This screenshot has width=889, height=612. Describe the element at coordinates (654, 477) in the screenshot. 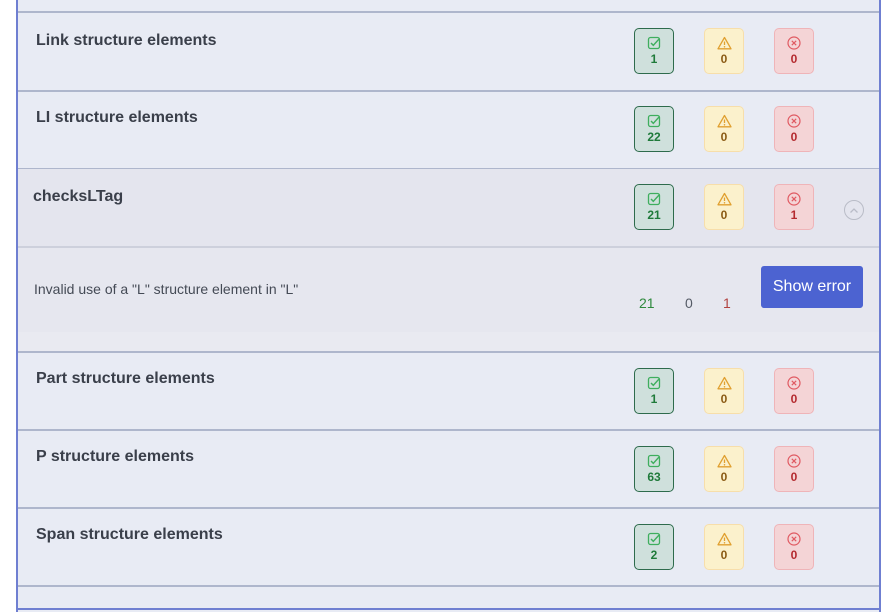

I see `pass-count: 63` at that location.